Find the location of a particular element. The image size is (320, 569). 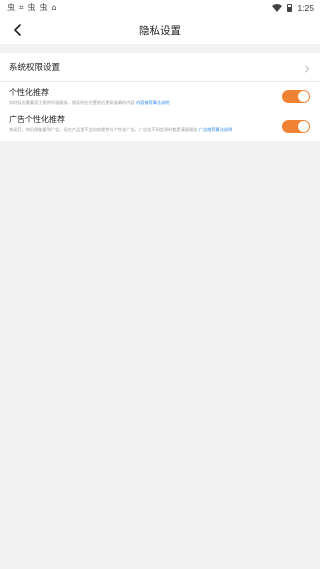

status-notification-icons: 虫 ⌗ 虫 虫 ⌂ is located at coordinates (32, 8).